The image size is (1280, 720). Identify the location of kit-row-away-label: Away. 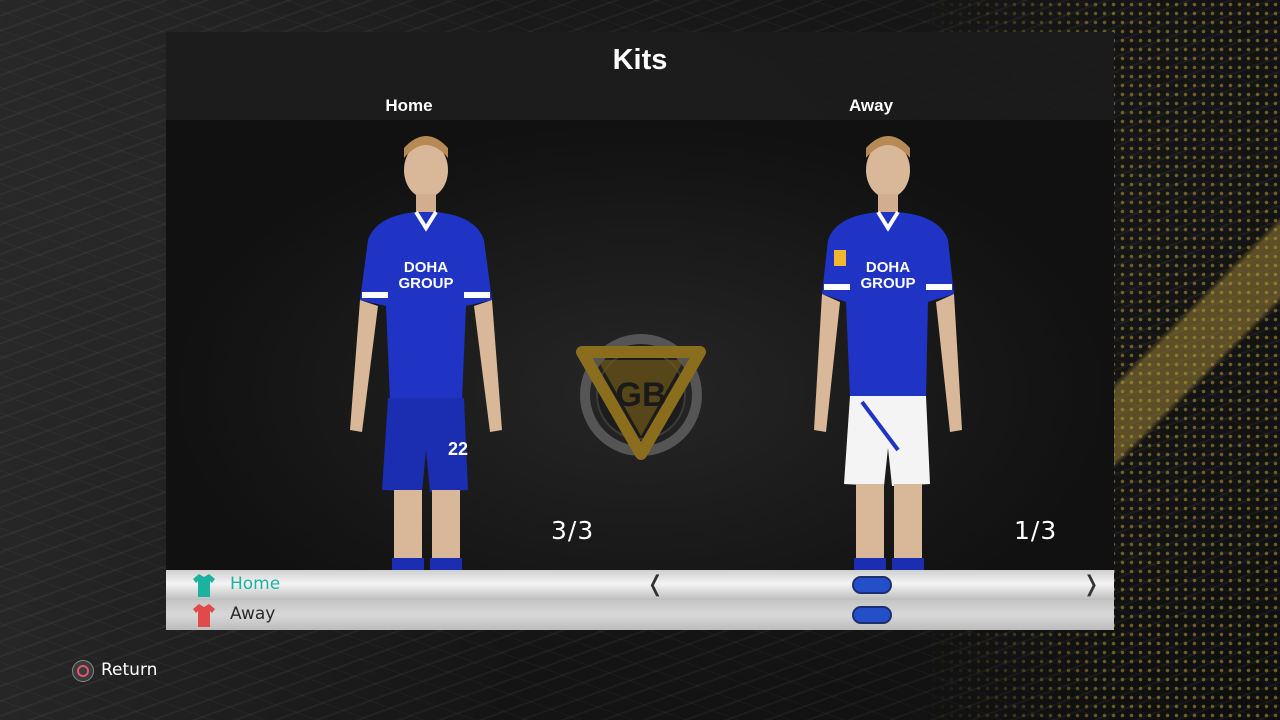
(253, 614).